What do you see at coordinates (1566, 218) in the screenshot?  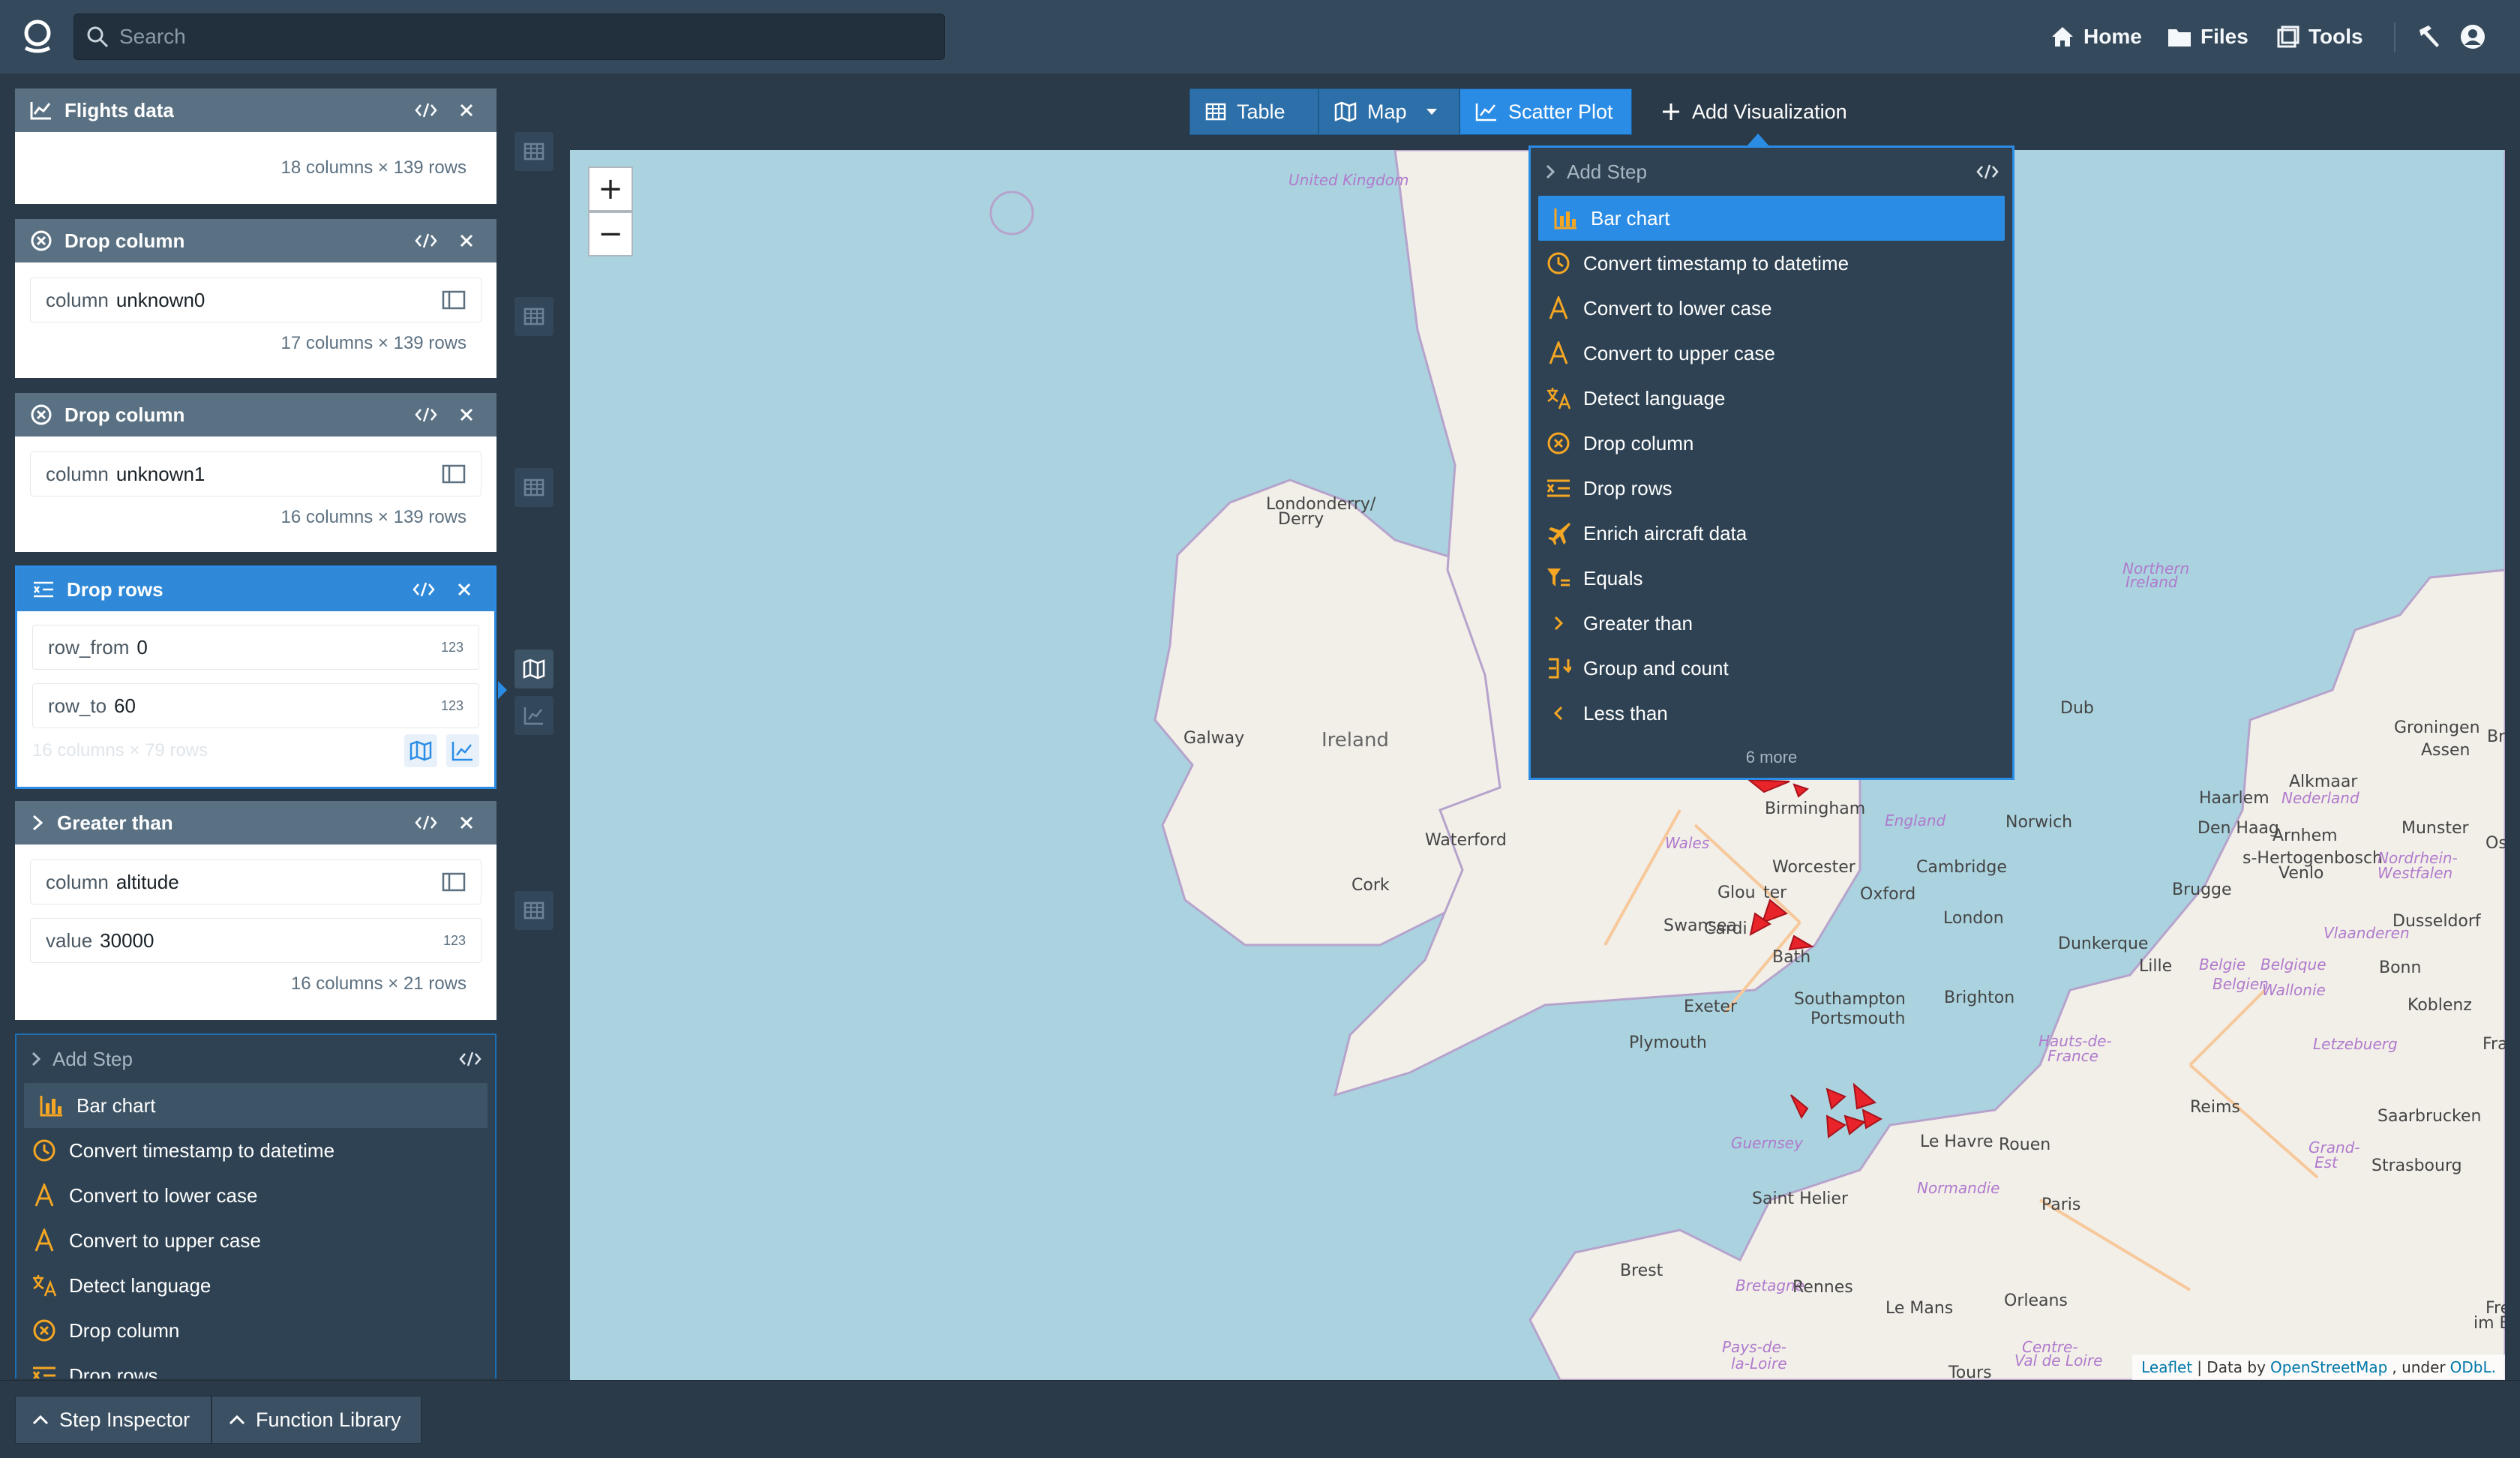 I see `bar-chart-icon` at bounding box center [1566, 218].